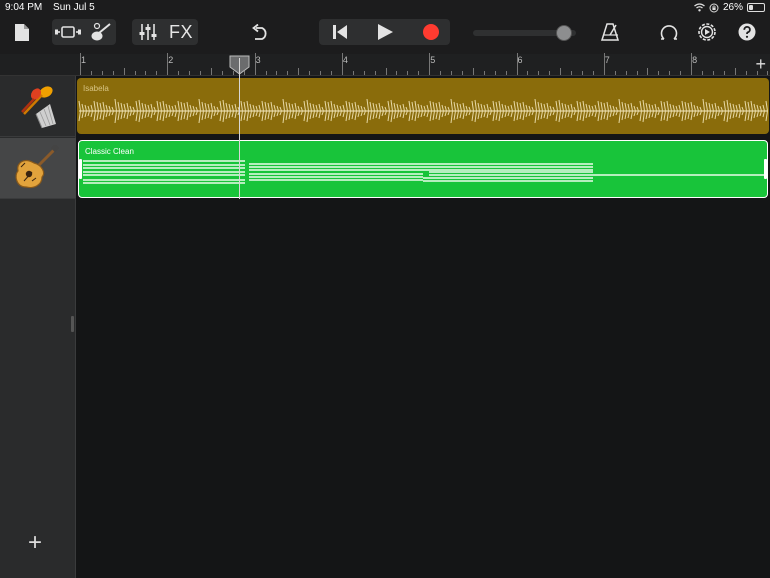  Describe the element at coordinates (520, 60) in the screenshot. I see `ruler-bar-number: 6` at that location.